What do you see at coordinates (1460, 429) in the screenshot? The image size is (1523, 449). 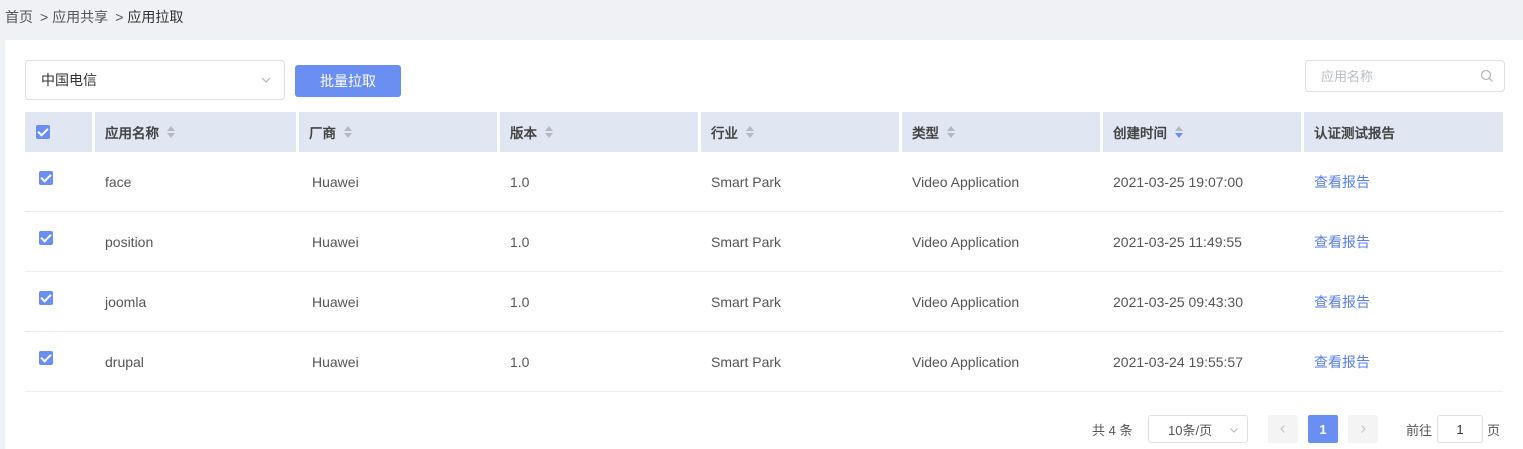 I see `goto-page-input` at bounding box center [1460, 429].